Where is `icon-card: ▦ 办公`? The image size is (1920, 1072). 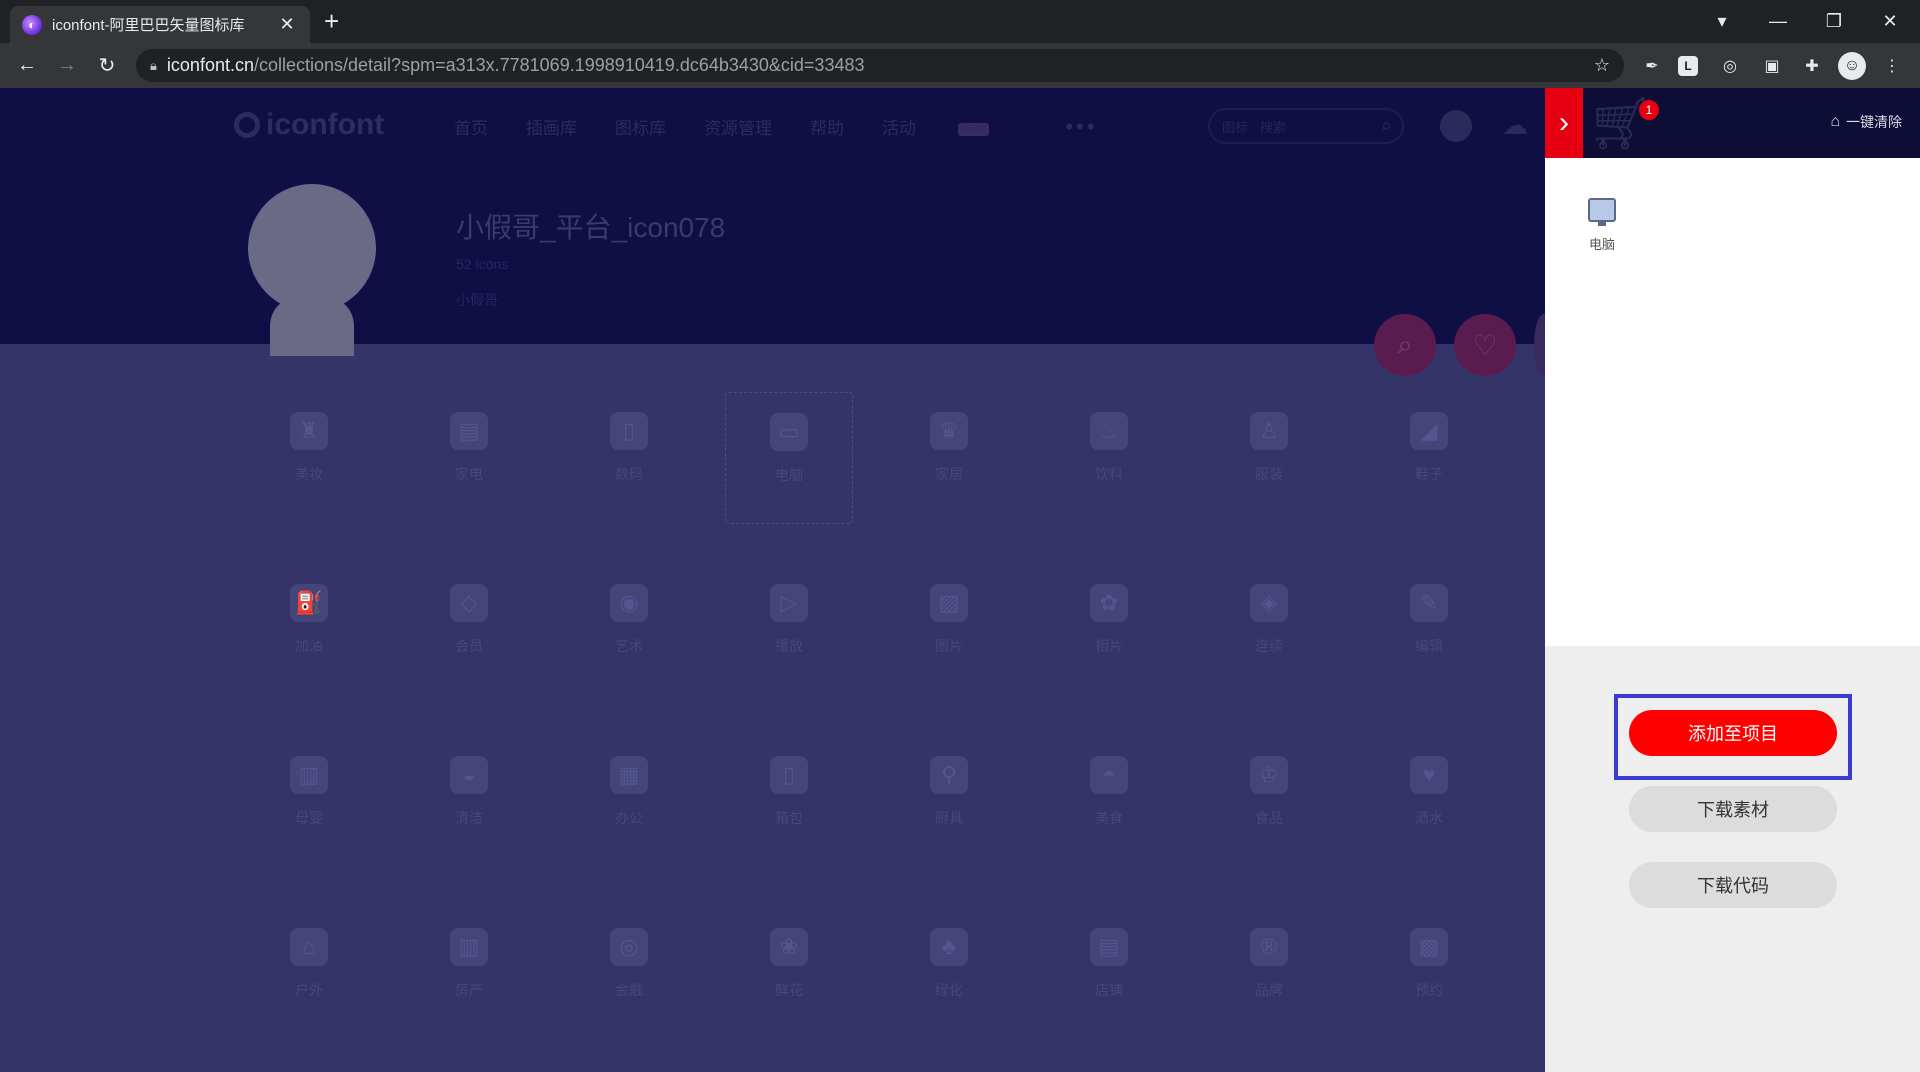
icon-card: ▦ 办公 is located at coordinates (629, 802).